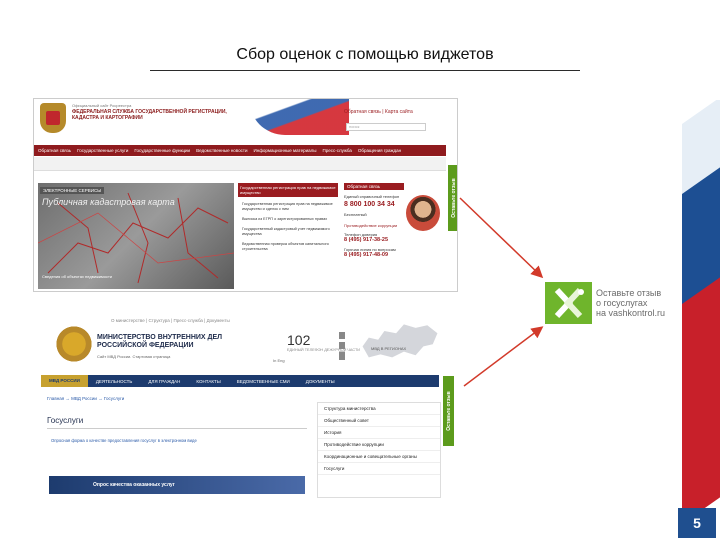  Describe the element at coordinates (501, 292) in the screenshot. I see `arrows` at that location.